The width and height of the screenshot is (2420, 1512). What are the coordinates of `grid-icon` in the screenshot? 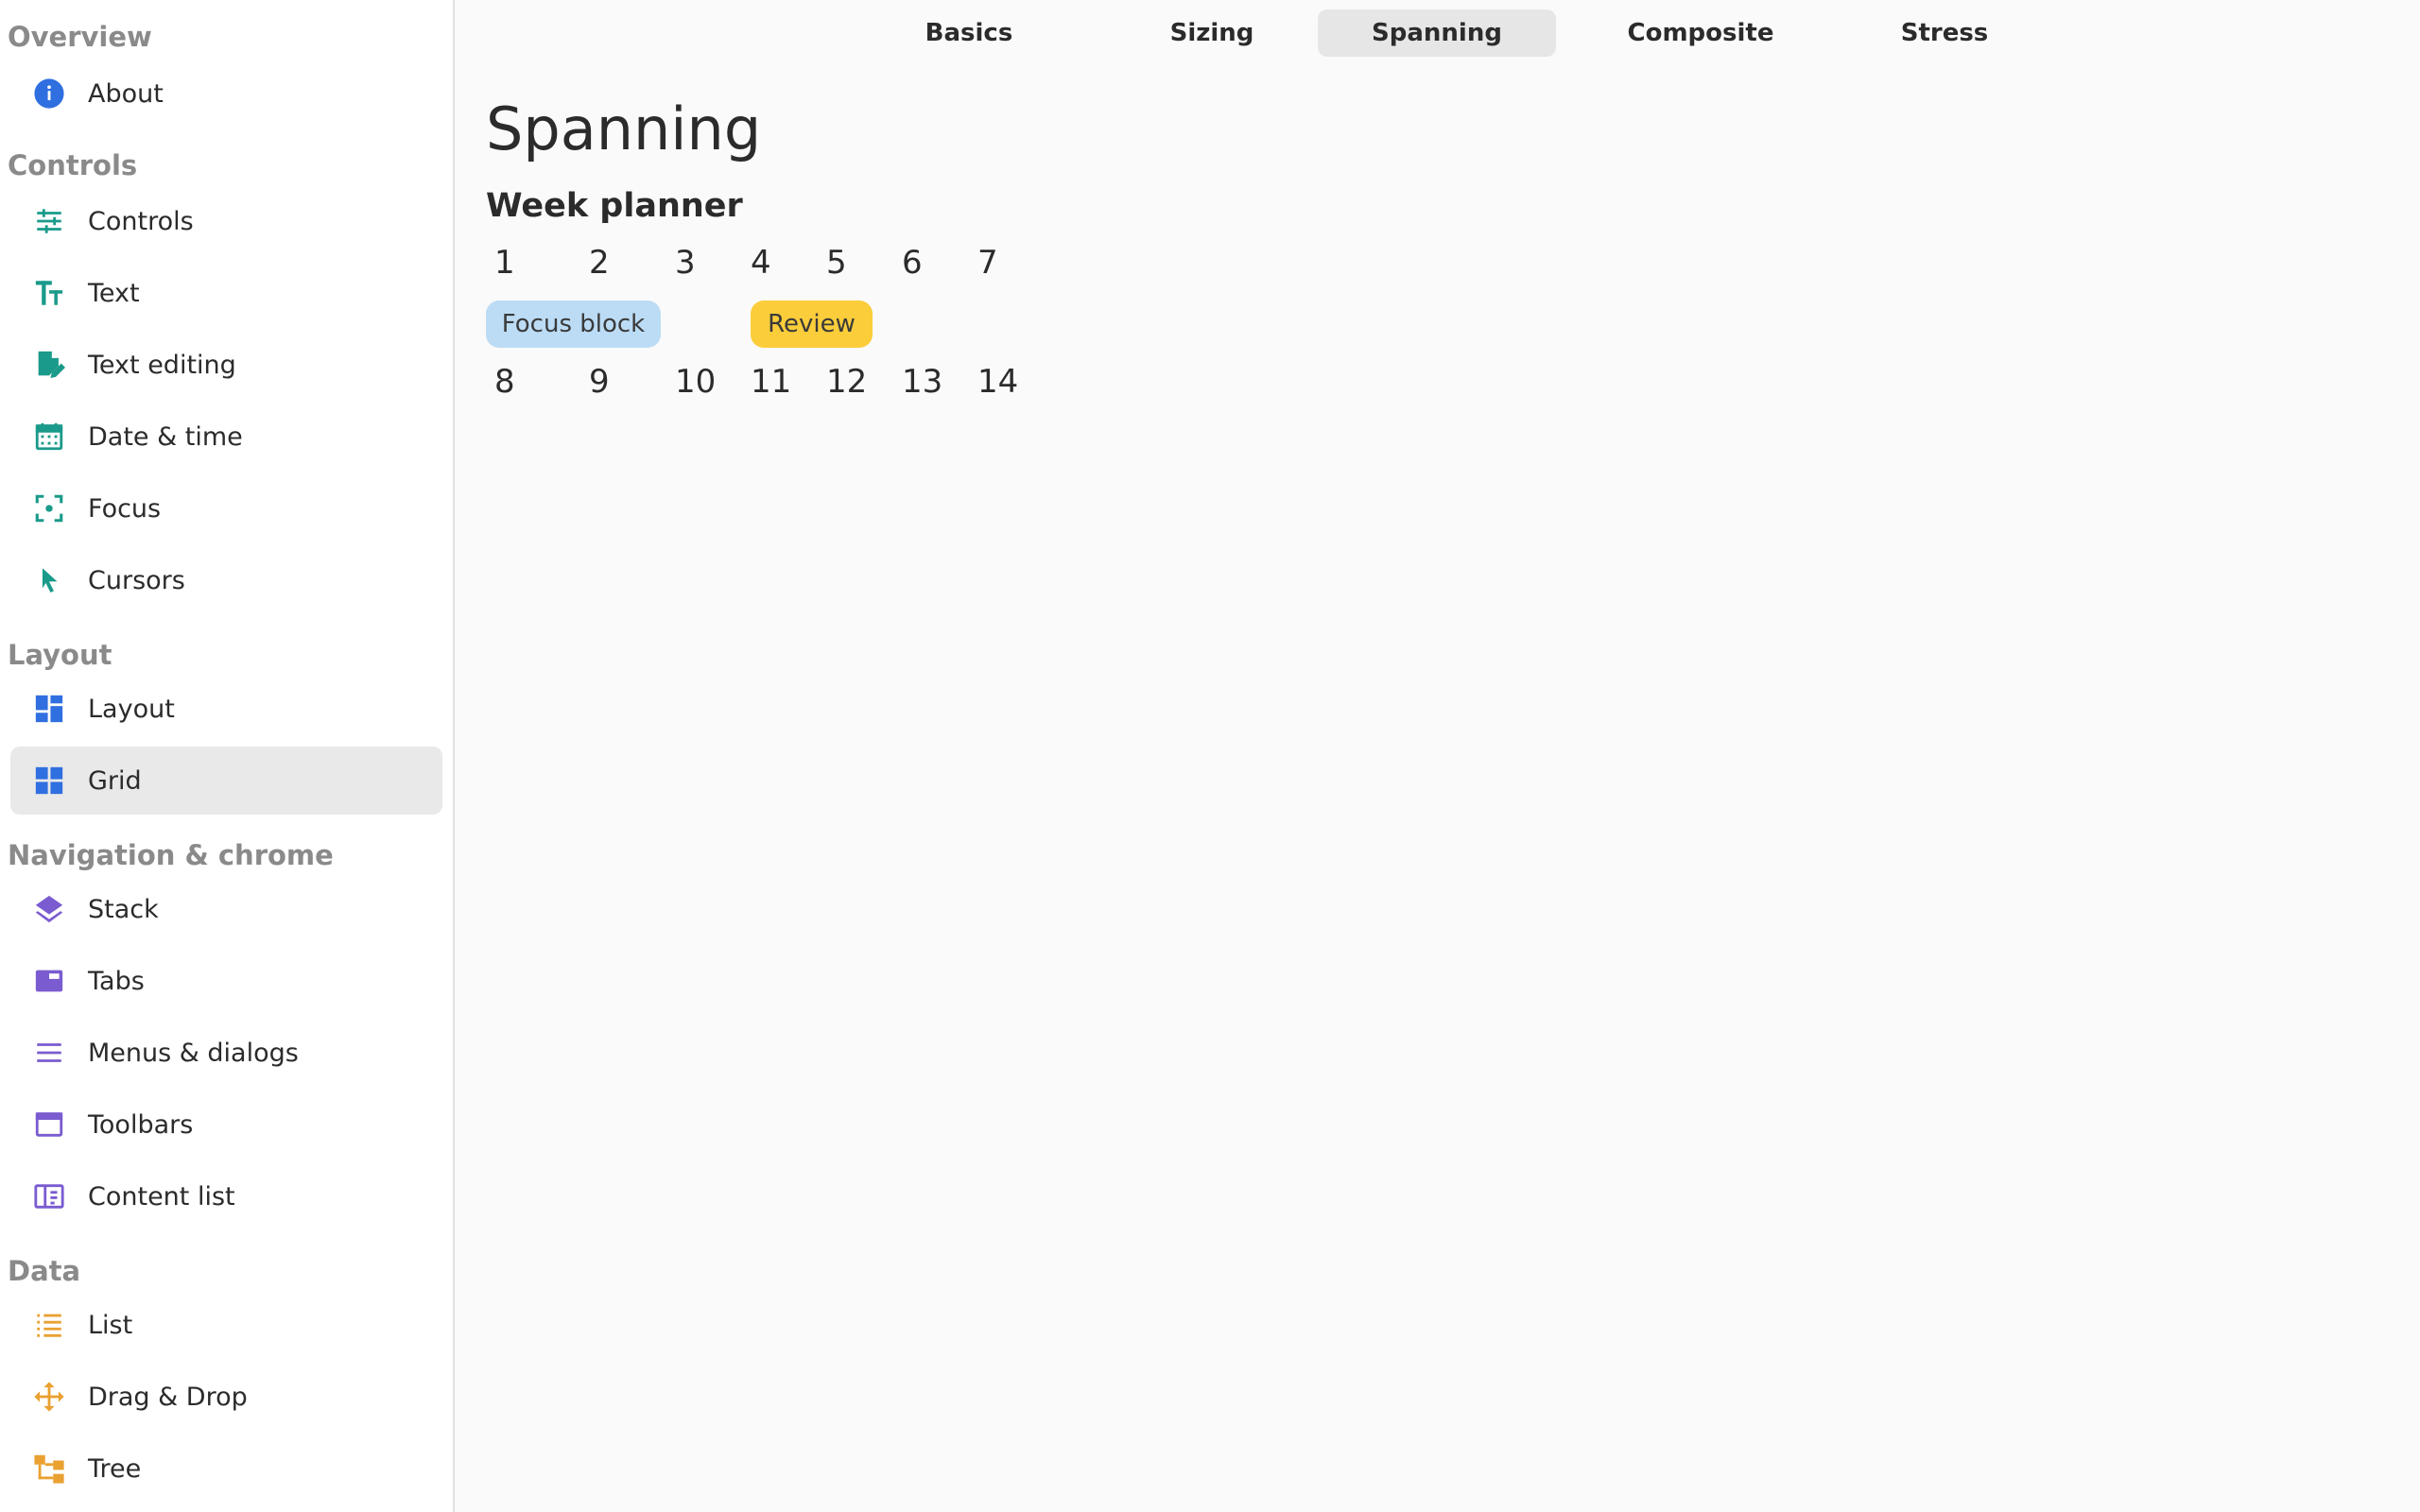 It's located at (49, 781).